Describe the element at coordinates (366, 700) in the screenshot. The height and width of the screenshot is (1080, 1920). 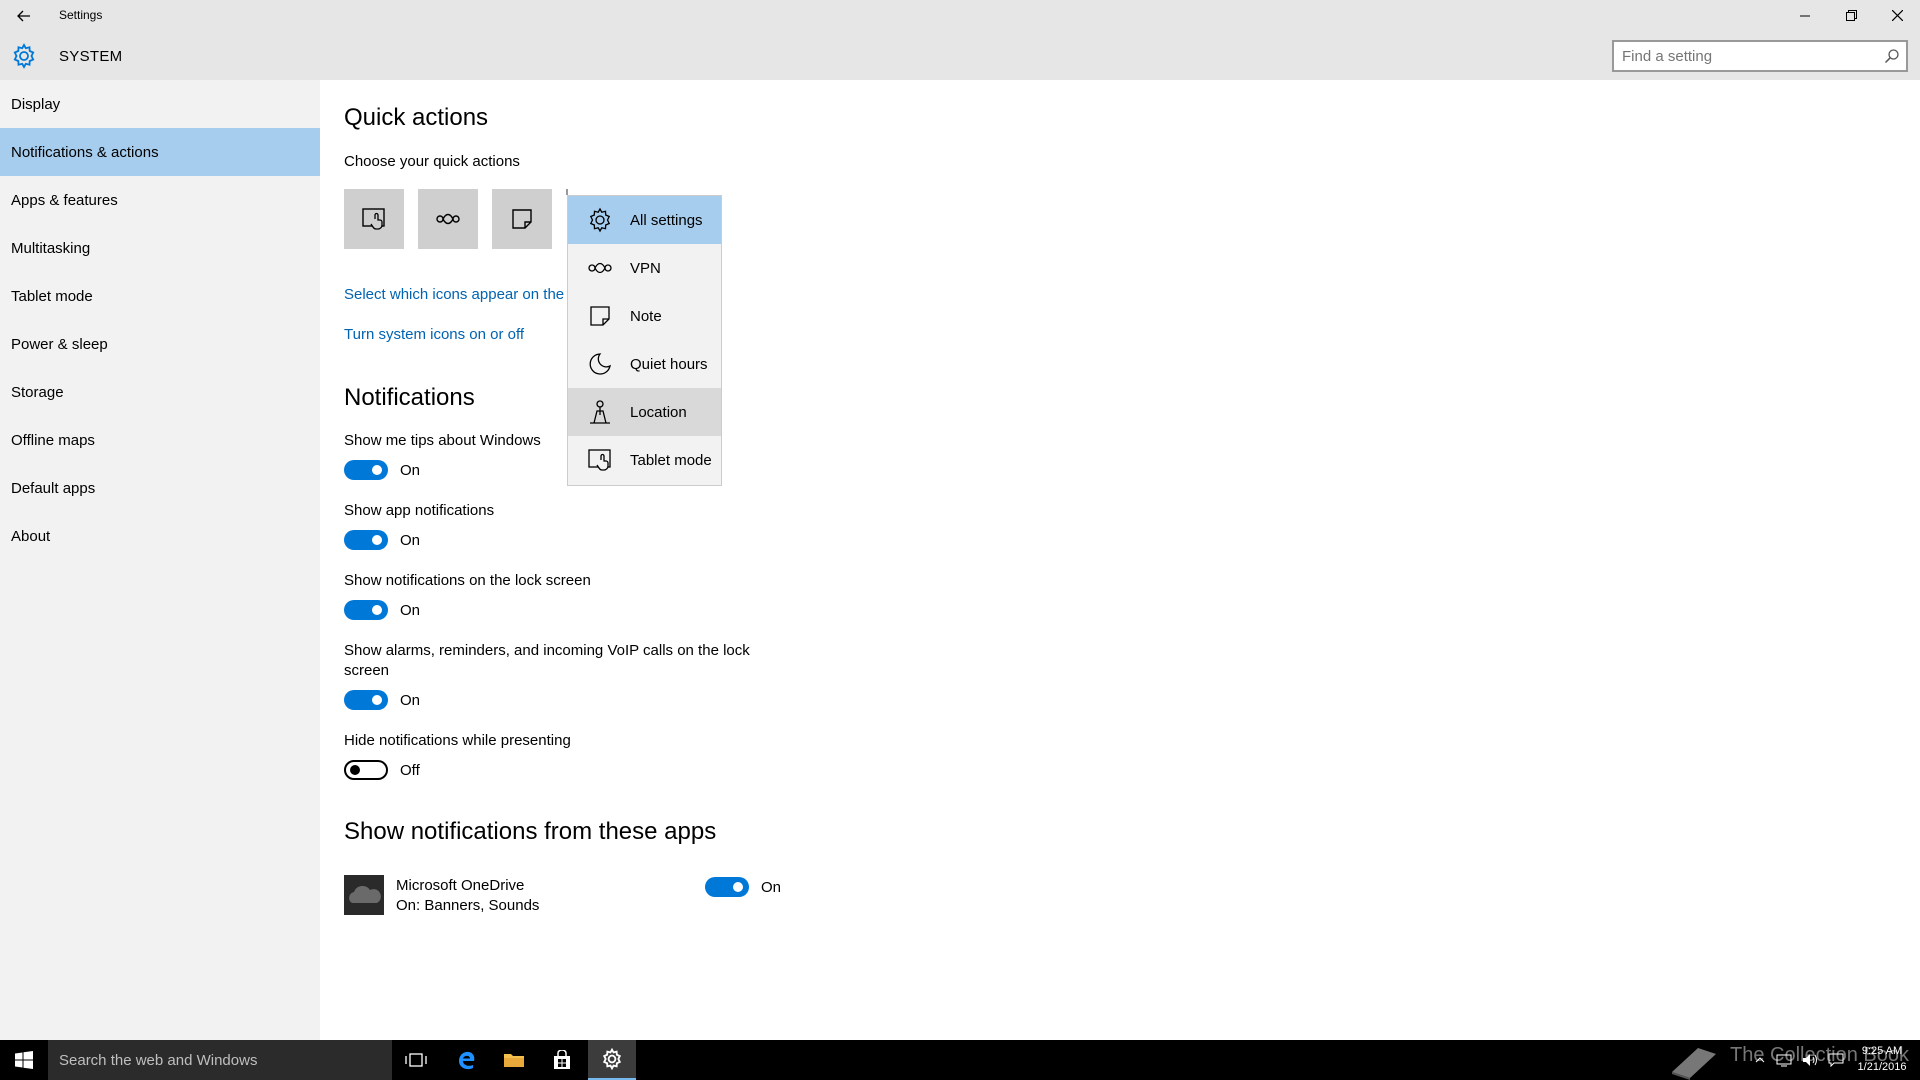
I see `toggle-alarms` at that location.